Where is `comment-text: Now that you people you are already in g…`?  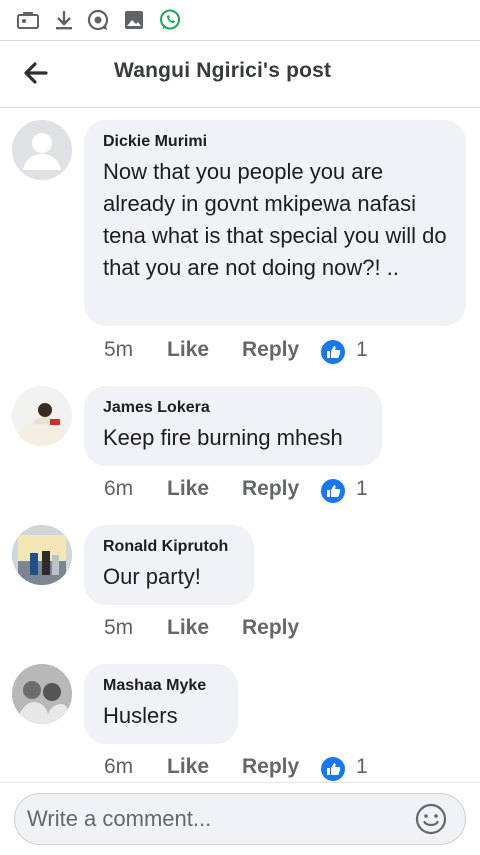 comment-text: Now that you people you are already in g… is located at coordinates (275, 219).